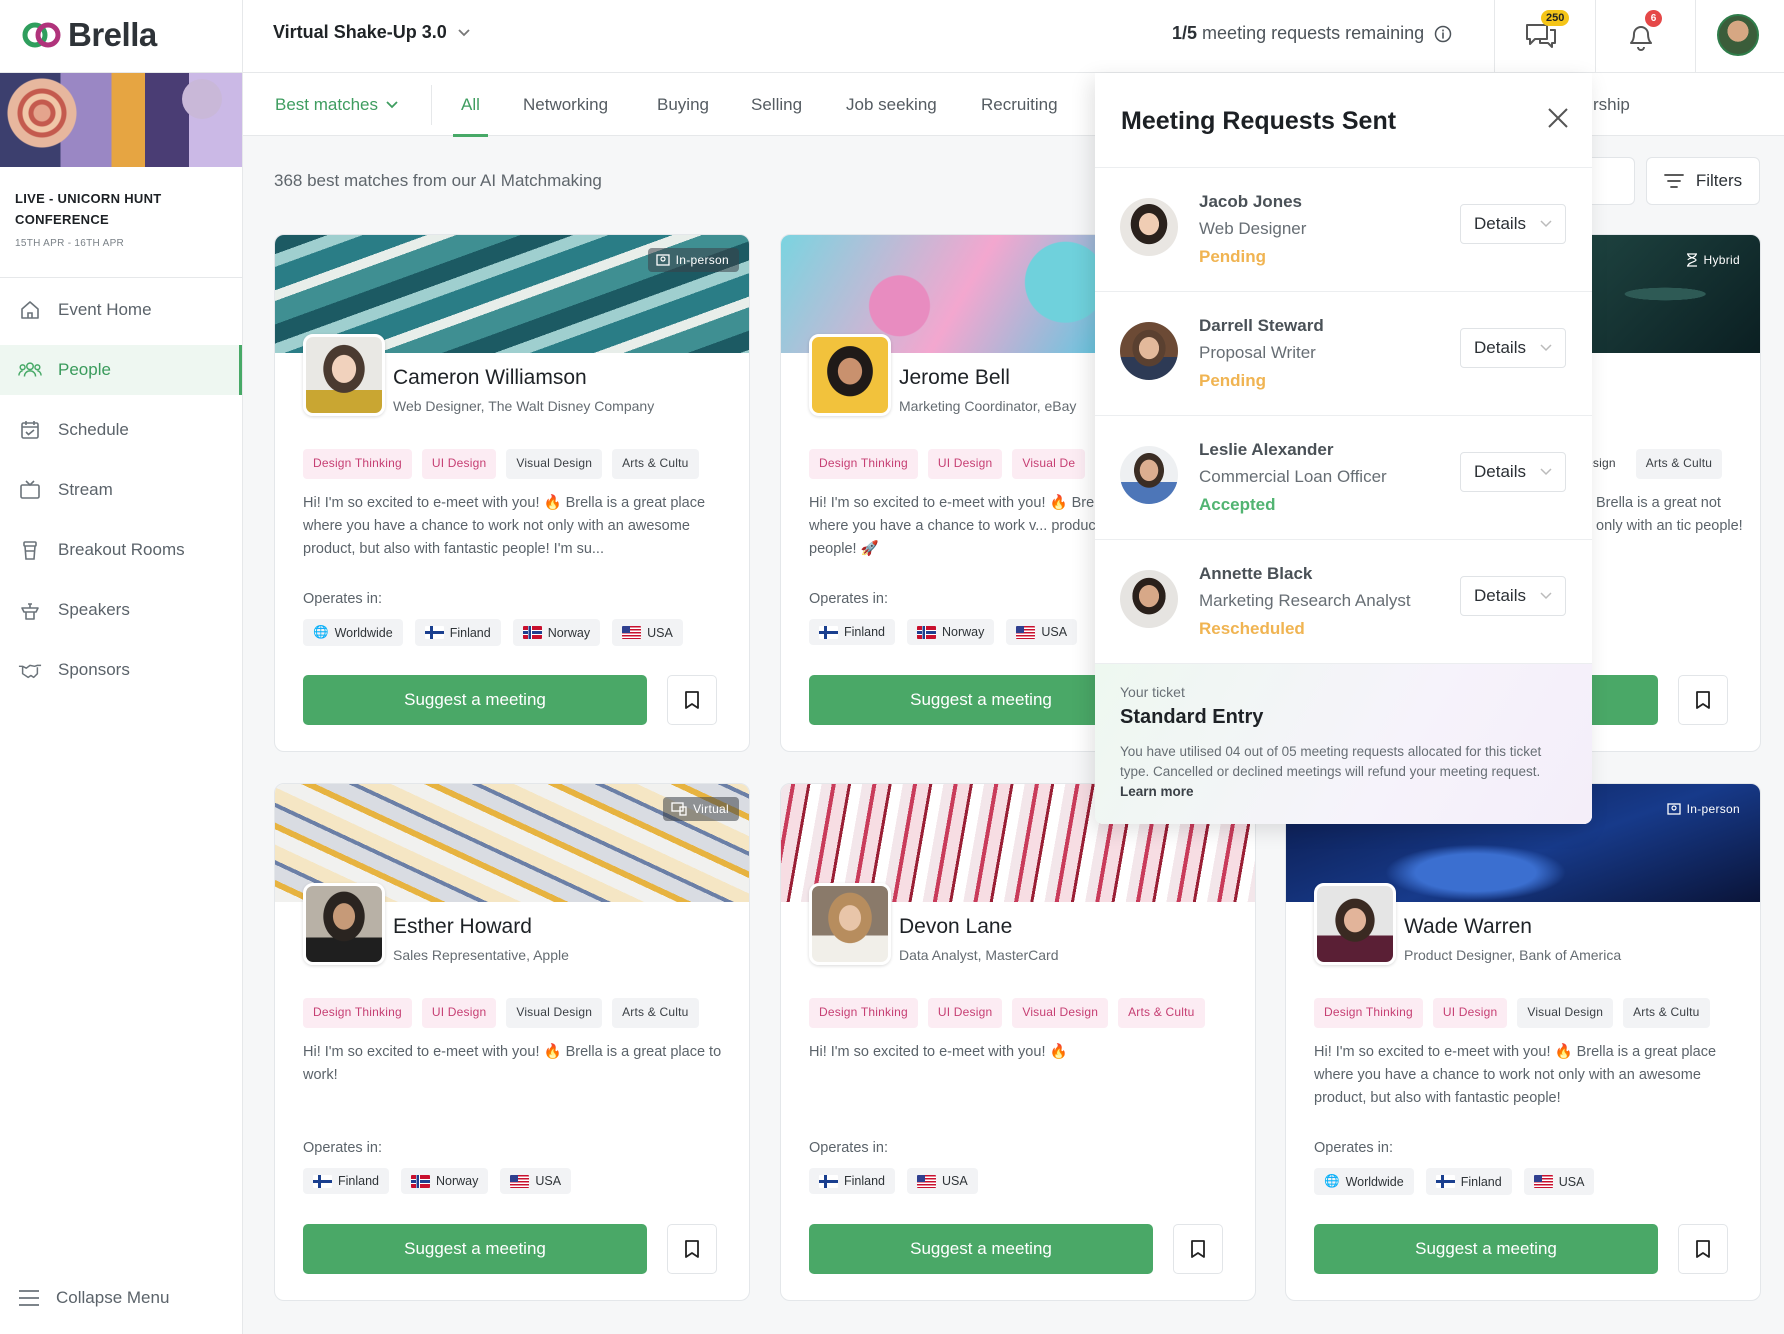 This screenshot has height=1334, width=1784. Describe the element at coordinates (392, 105) in the screenshot. I see `chevron-down-icon` at that location.